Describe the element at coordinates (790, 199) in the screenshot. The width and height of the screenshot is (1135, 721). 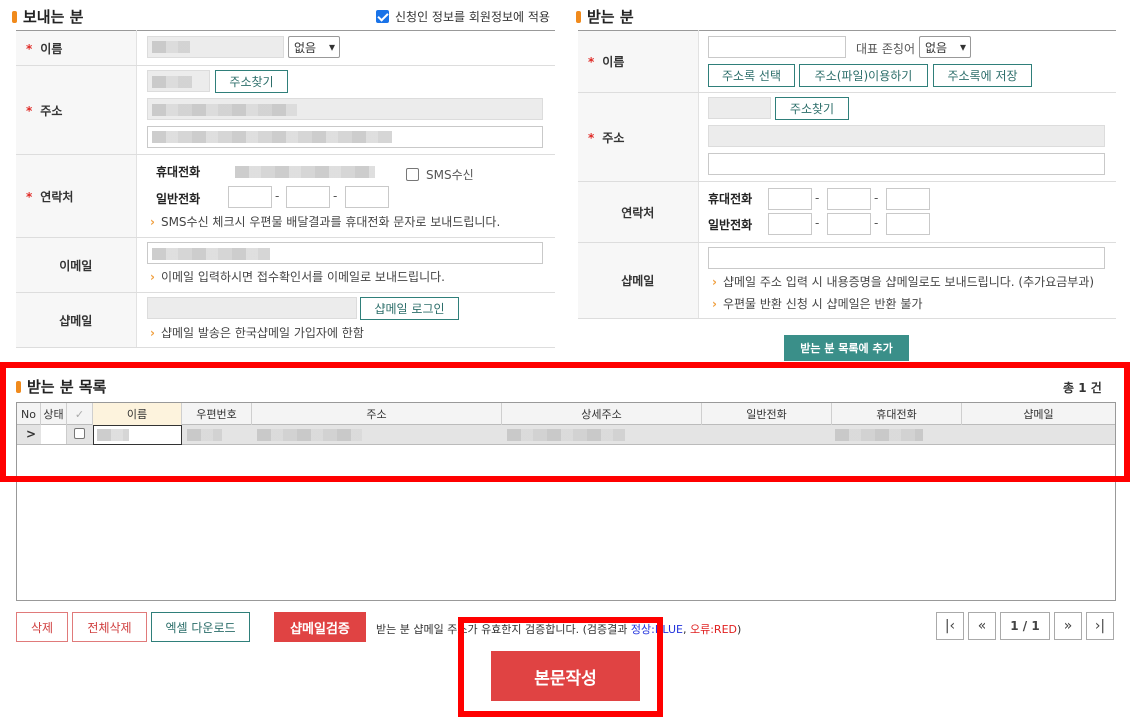
I see `receiver-mobile-1-input` at that location.